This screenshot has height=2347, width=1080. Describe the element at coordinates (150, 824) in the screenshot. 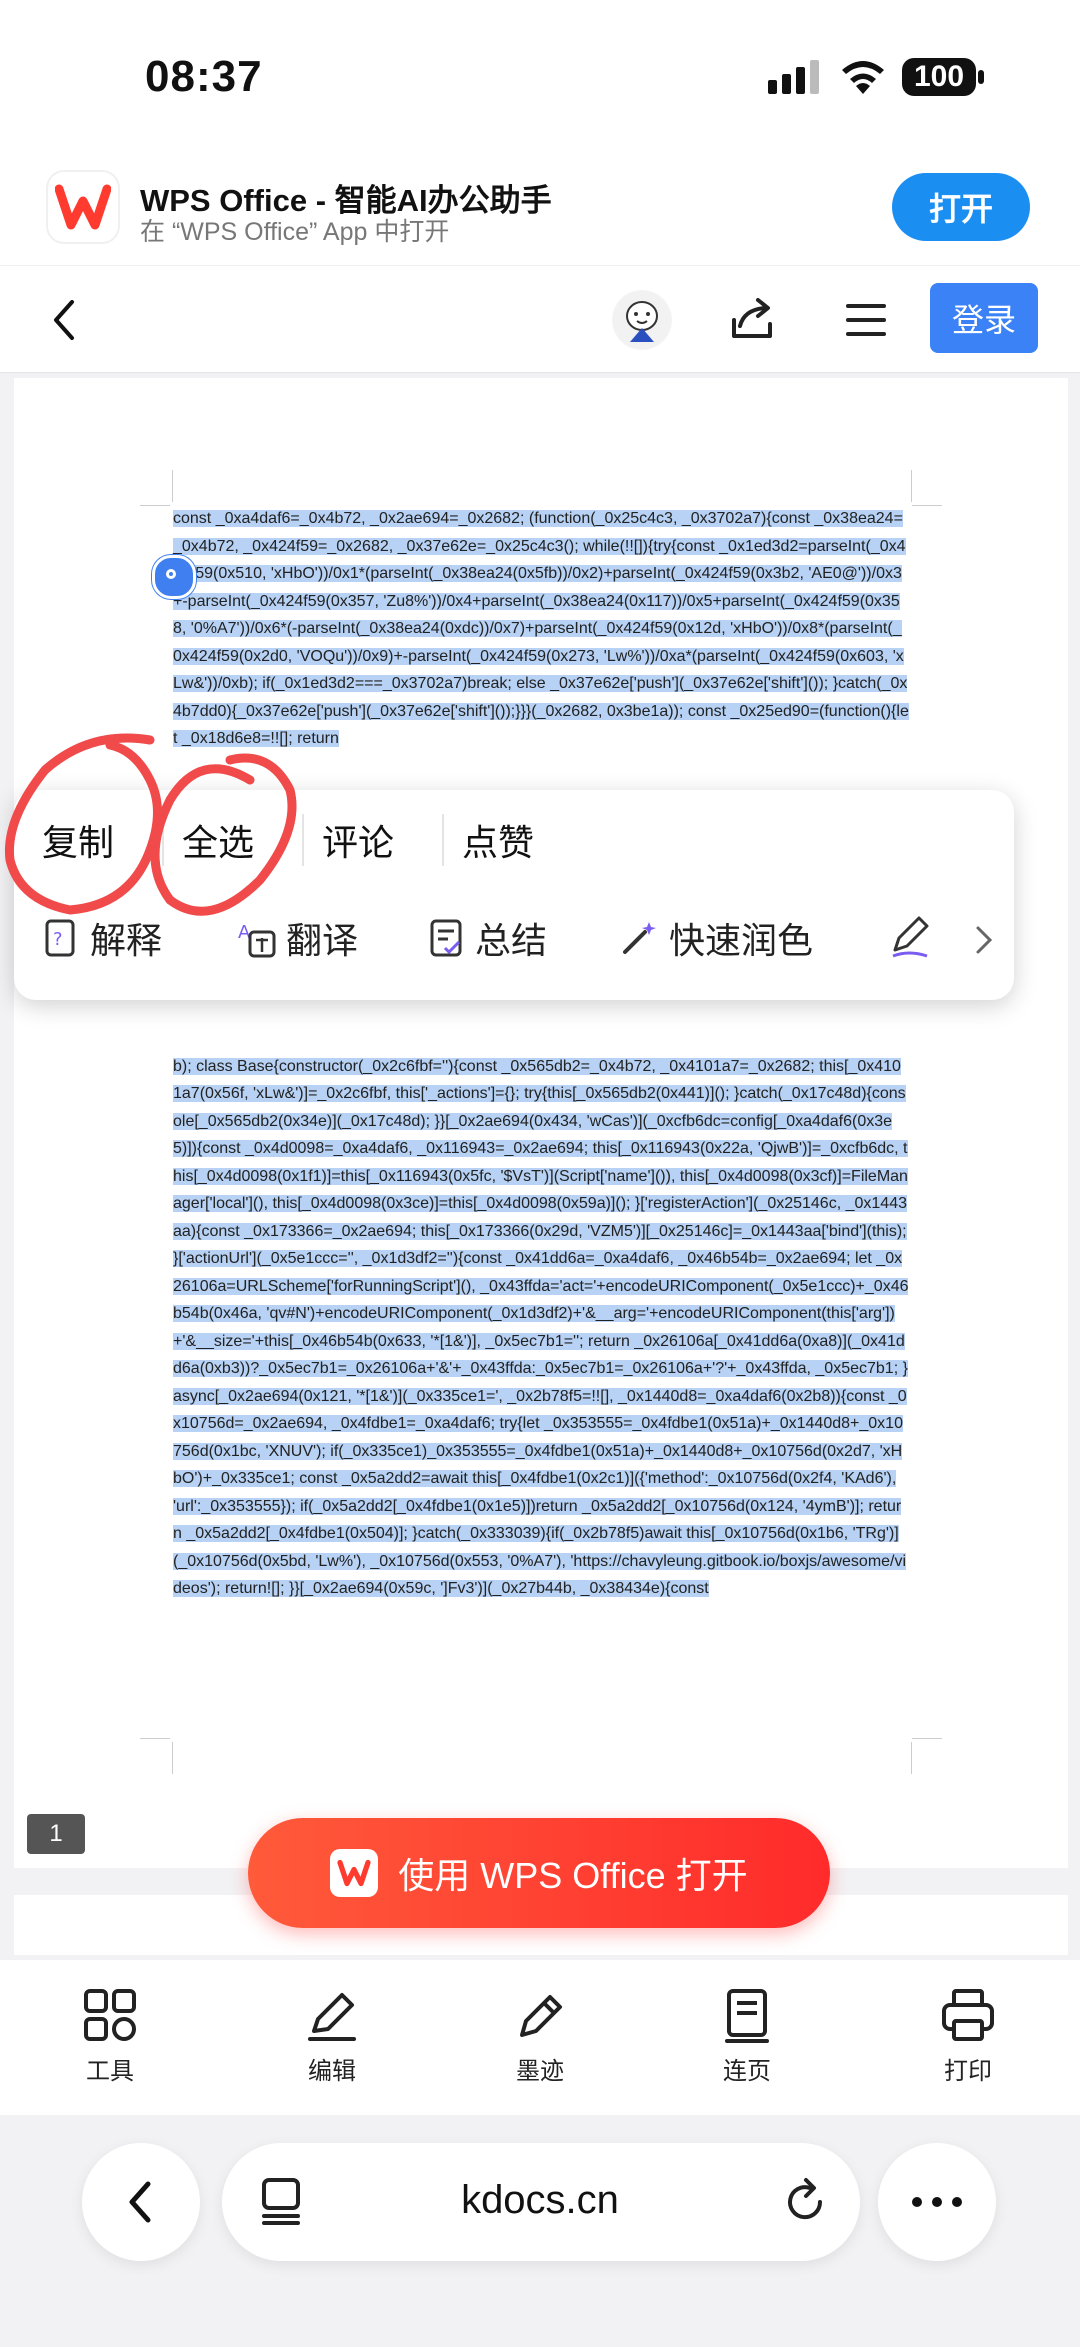

I see `red-circle-annotation` at that location.